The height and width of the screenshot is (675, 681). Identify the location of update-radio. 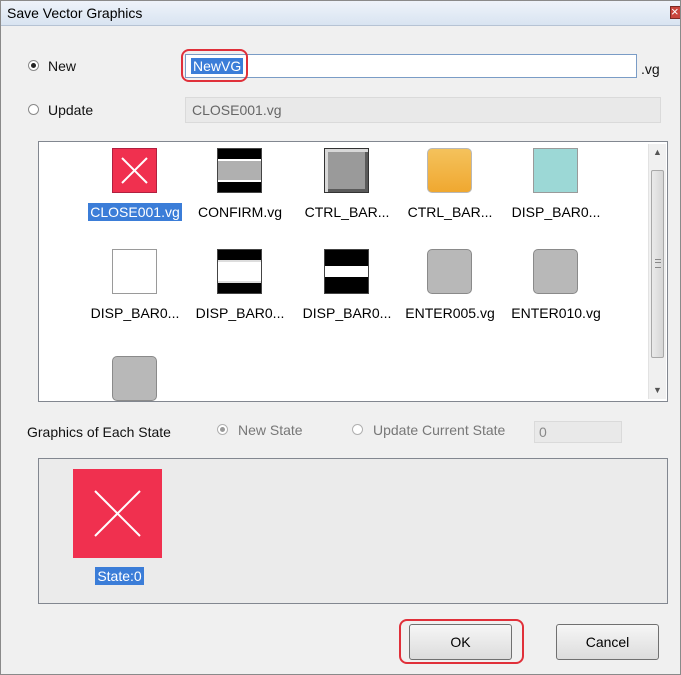
(33, 109).